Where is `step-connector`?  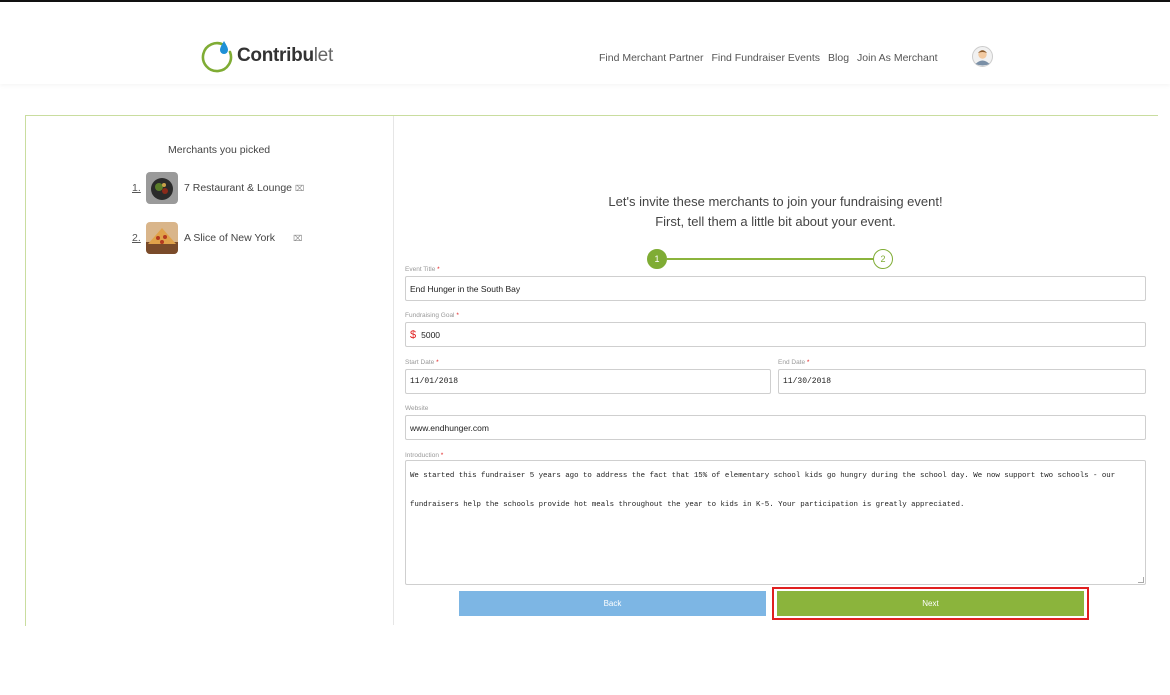
step-connector is located at coordinates (770, 259).